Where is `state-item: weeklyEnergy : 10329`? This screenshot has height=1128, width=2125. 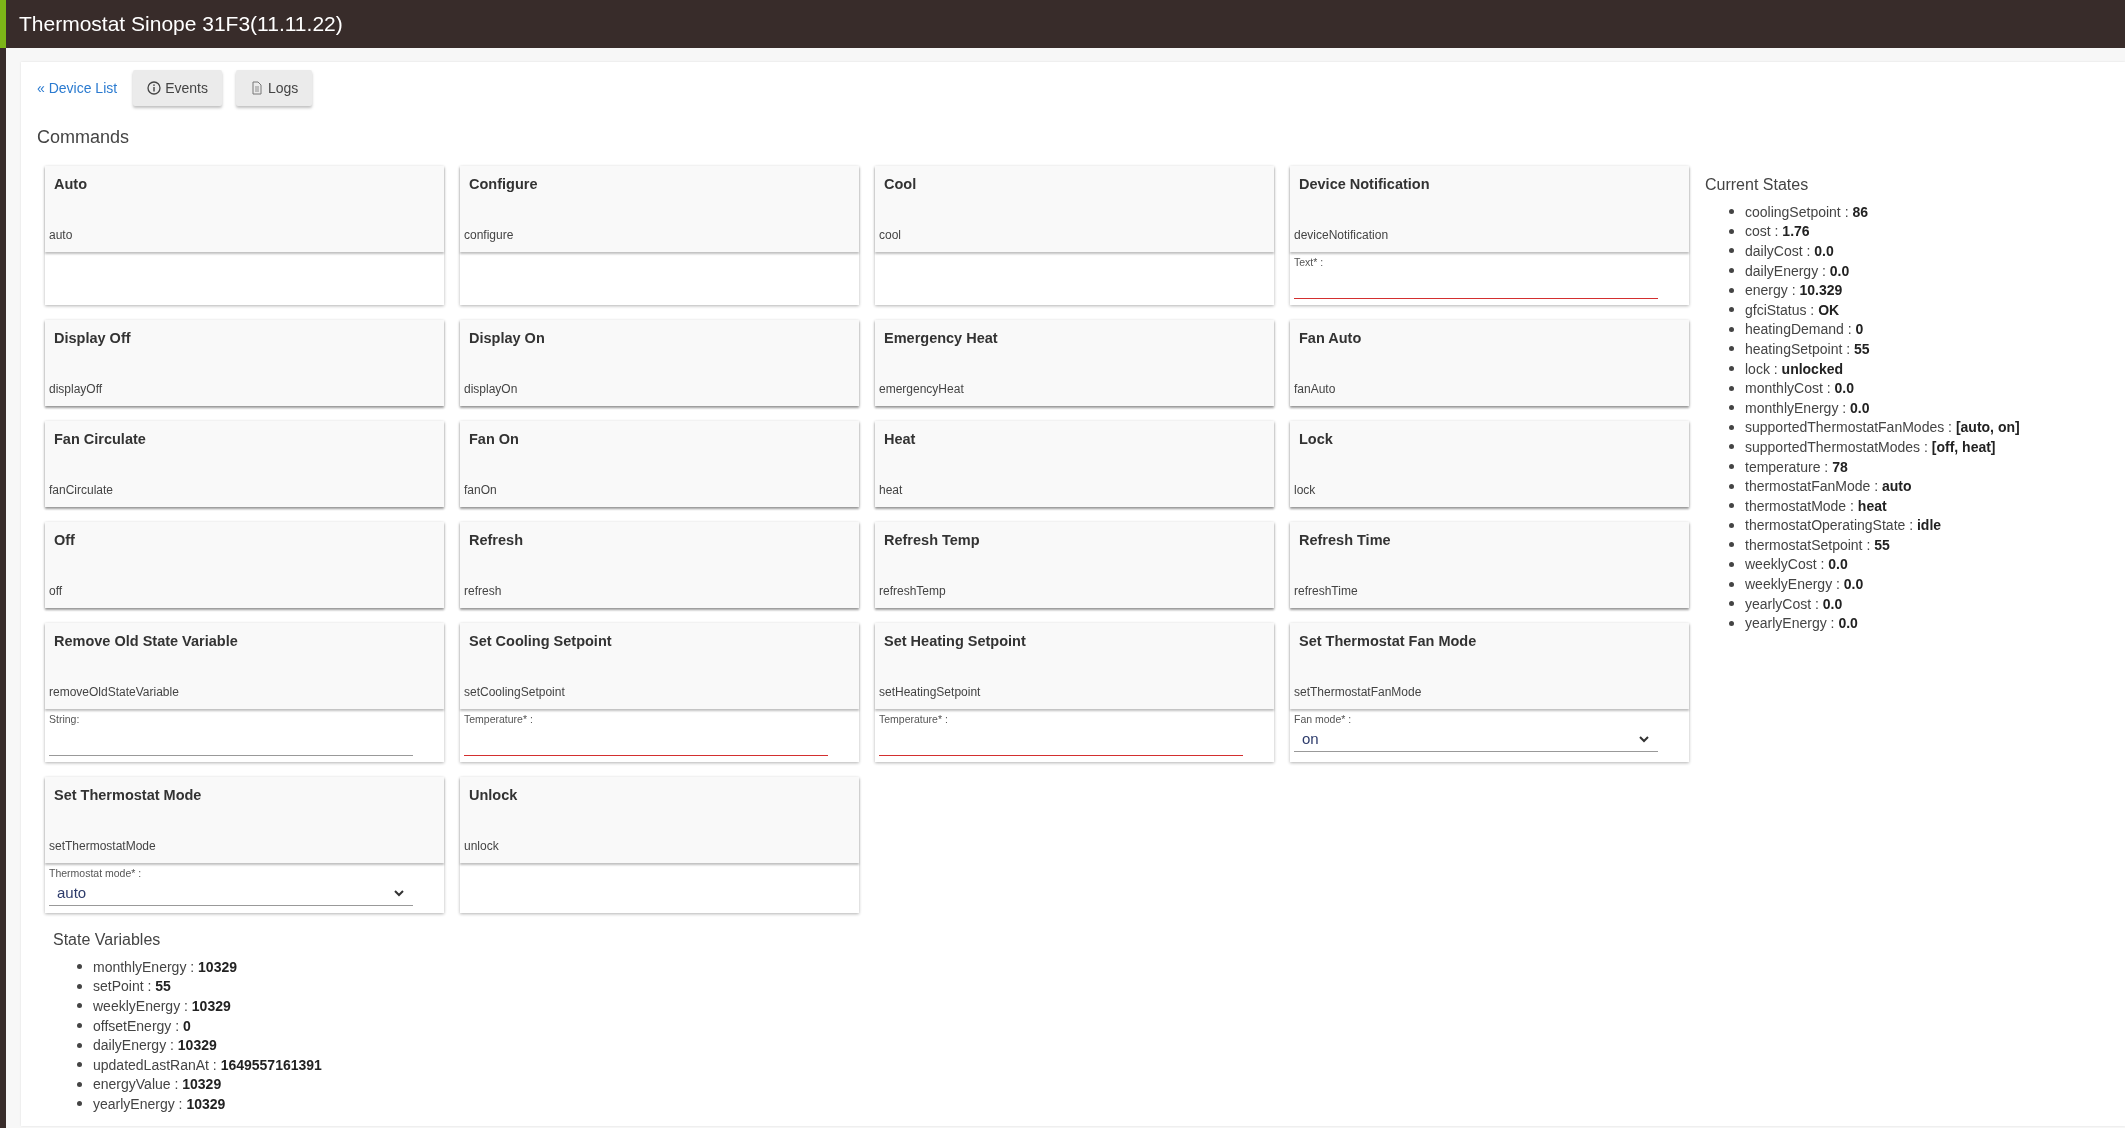
state-item: weeklyEnergy : 10329 is located at coordinates (162, 1006).